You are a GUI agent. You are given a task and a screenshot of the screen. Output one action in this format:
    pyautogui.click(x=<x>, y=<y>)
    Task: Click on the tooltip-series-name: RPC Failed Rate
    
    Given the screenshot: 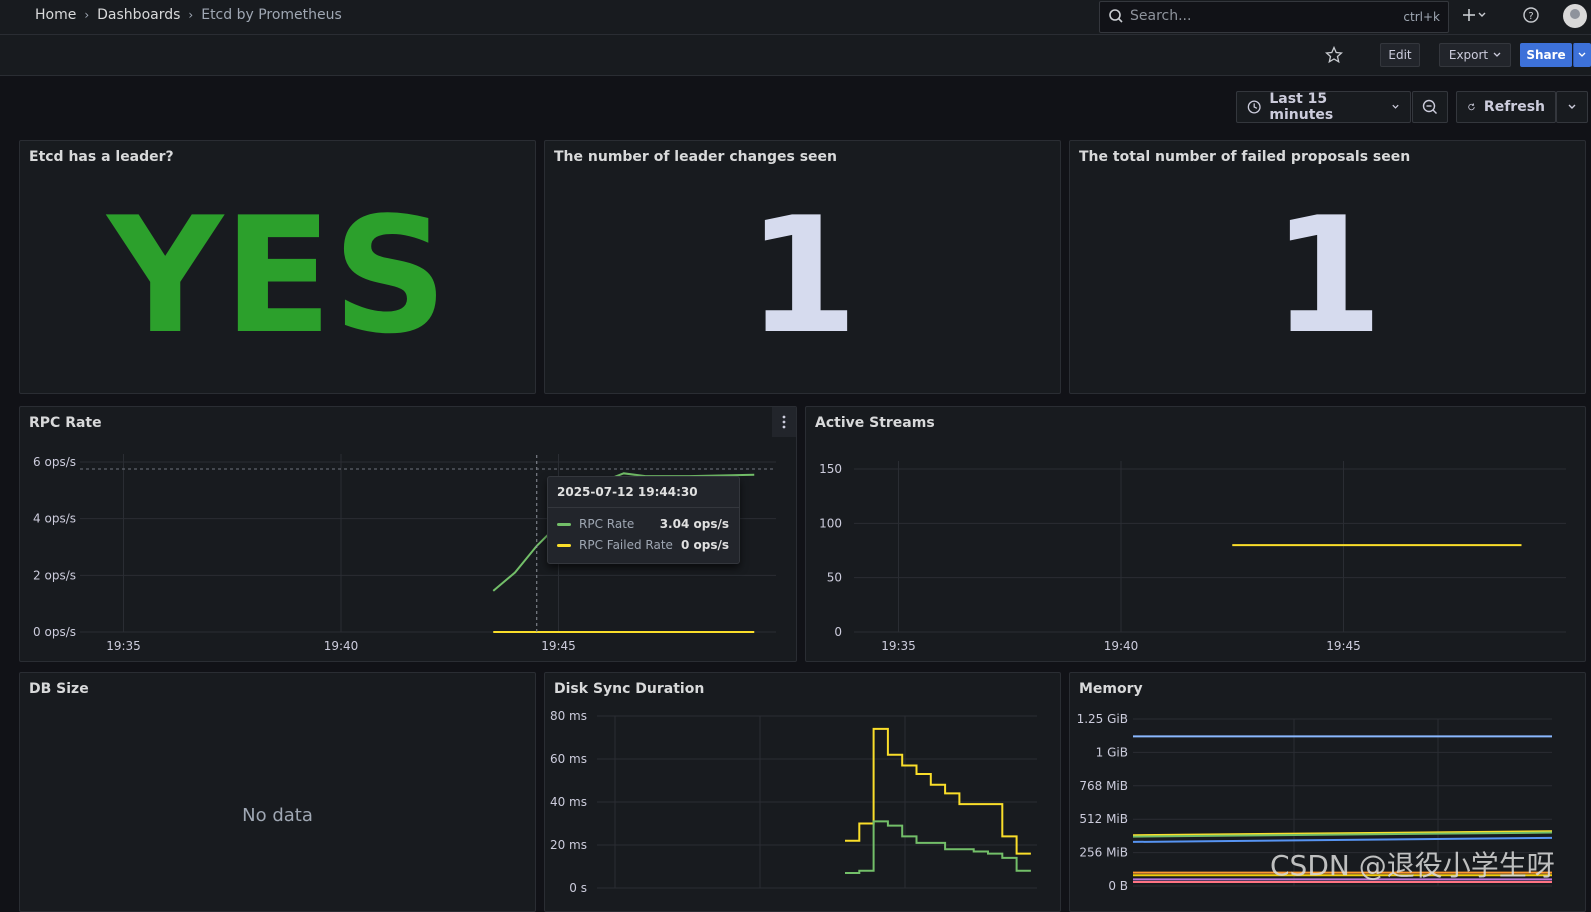 What is the action you would take?
    pyautogui.click(x=626, y=545)
    